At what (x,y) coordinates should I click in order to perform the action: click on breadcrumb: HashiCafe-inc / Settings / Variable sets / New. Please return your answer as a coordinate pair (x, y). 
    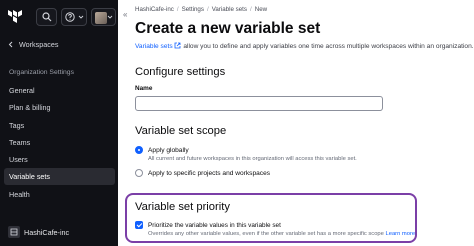
    Looking at the image, I should click on (201, 9).